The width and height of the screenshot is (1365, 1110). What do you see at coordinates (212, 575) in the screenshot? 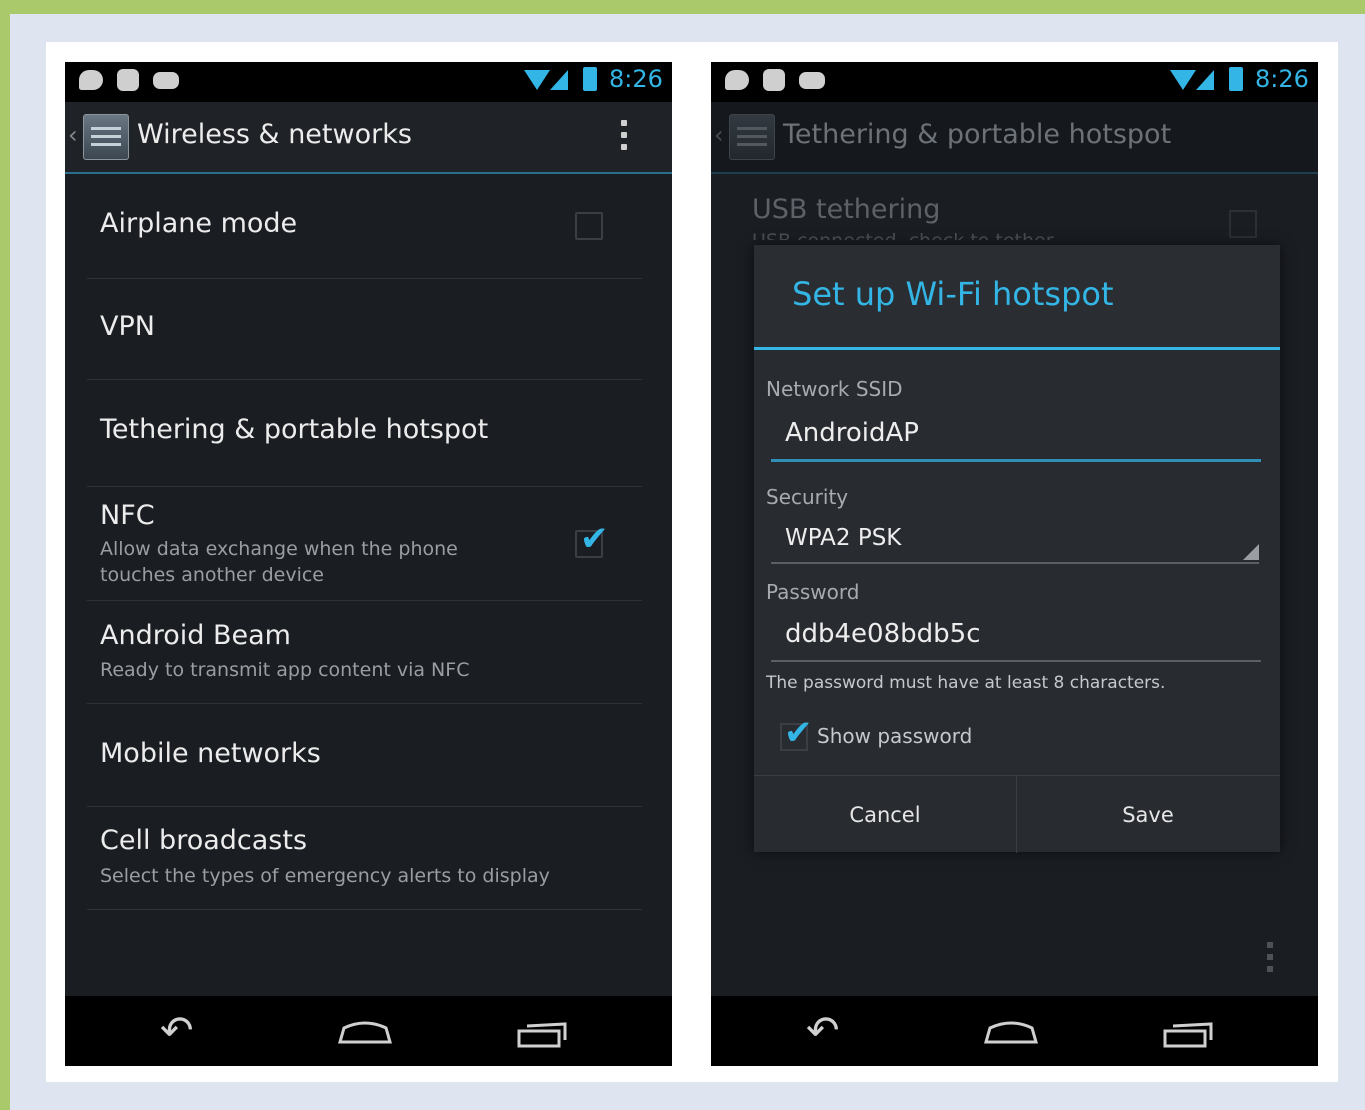
I see `item-subtitle: touches another device` at bounding box center [212, 575].